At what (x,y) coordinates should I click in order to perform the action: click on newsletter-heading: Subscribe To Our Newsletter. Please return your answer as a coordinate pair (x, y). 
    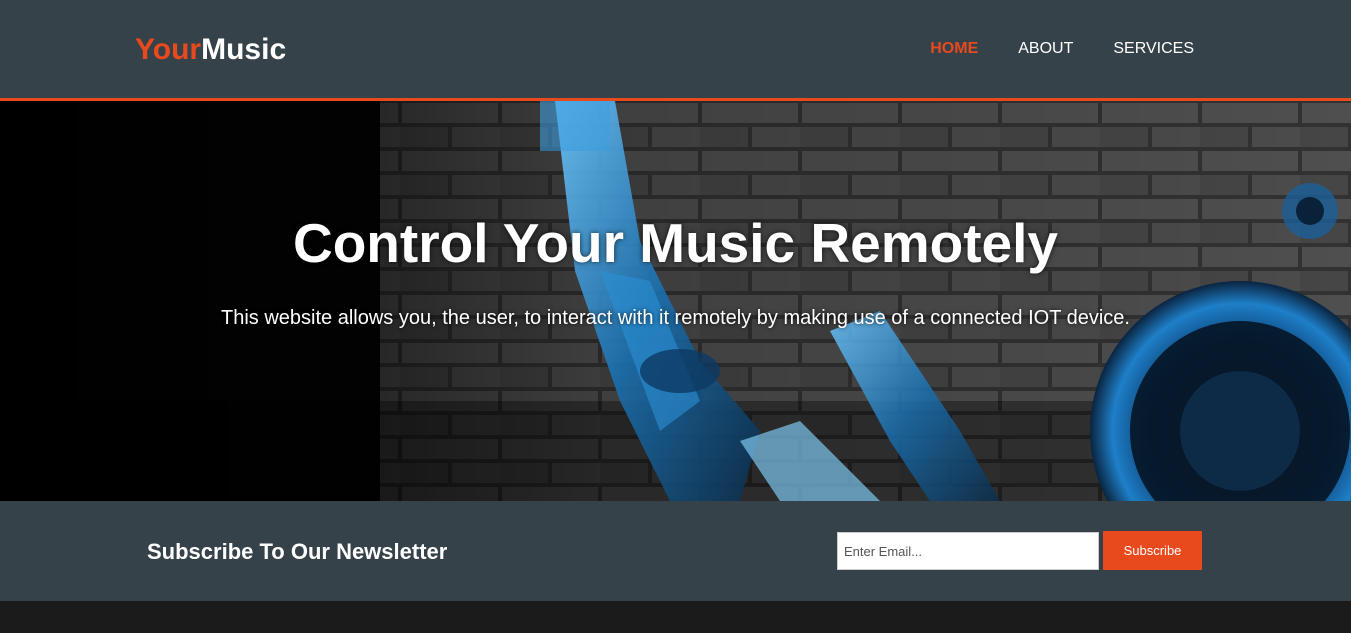
    Looking at the image, I should click on (297, 551).